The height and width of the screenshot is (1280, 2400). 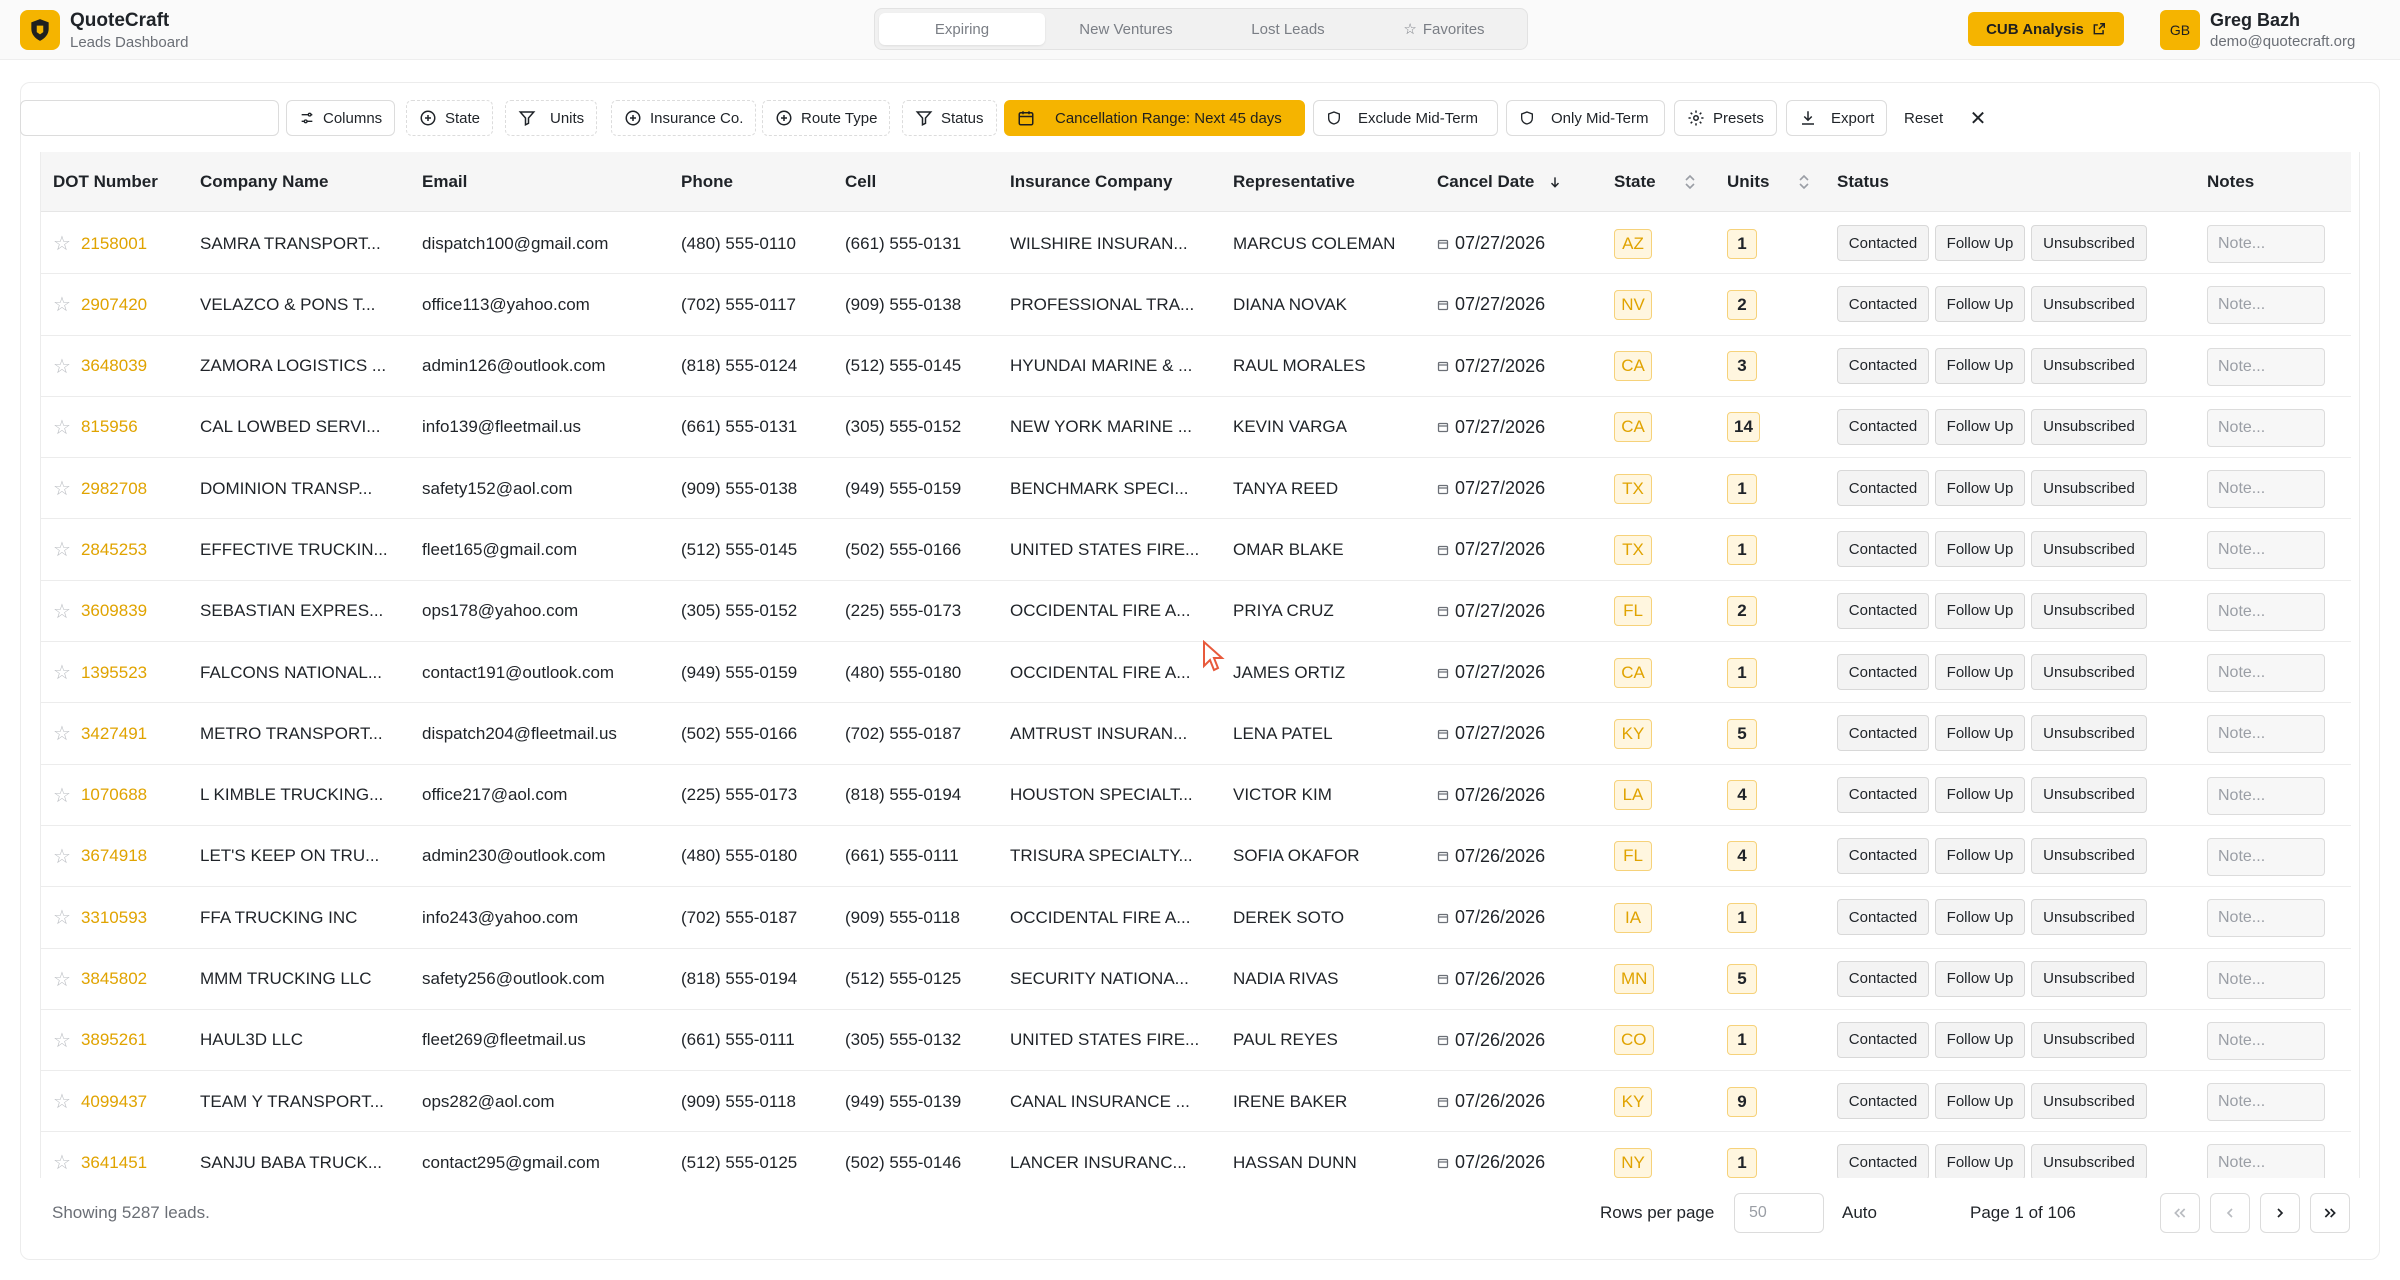 What do you see at coordinates (444, 182) in the screenshot?
I see `col-email: Email` at bounding box center [444, 182].